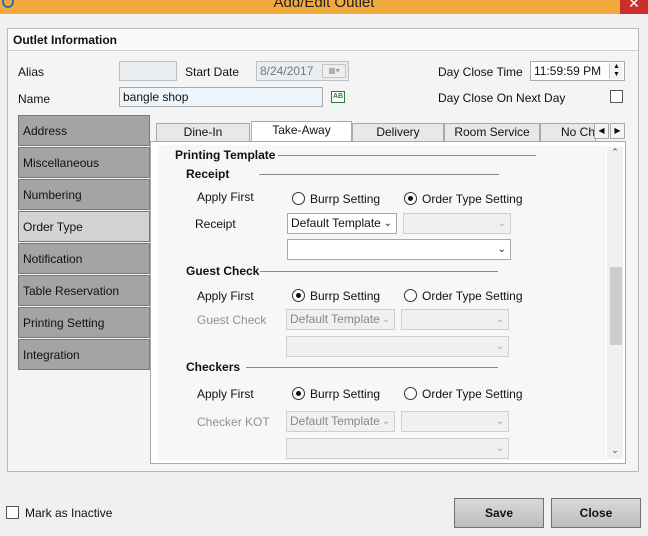  Describe the element at coordinates (480, 72) in the screenshot. I see `day-close-time-label: Day Close Time` at that location.